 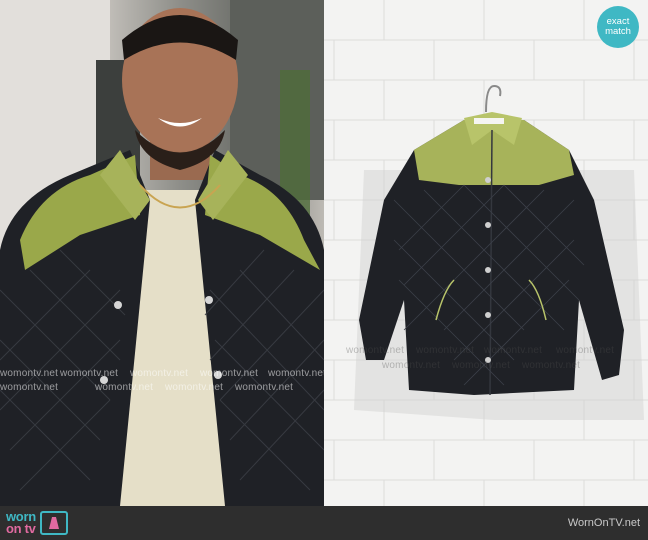 I want to click on tv-dress-icon, so click(x=53, y=523).